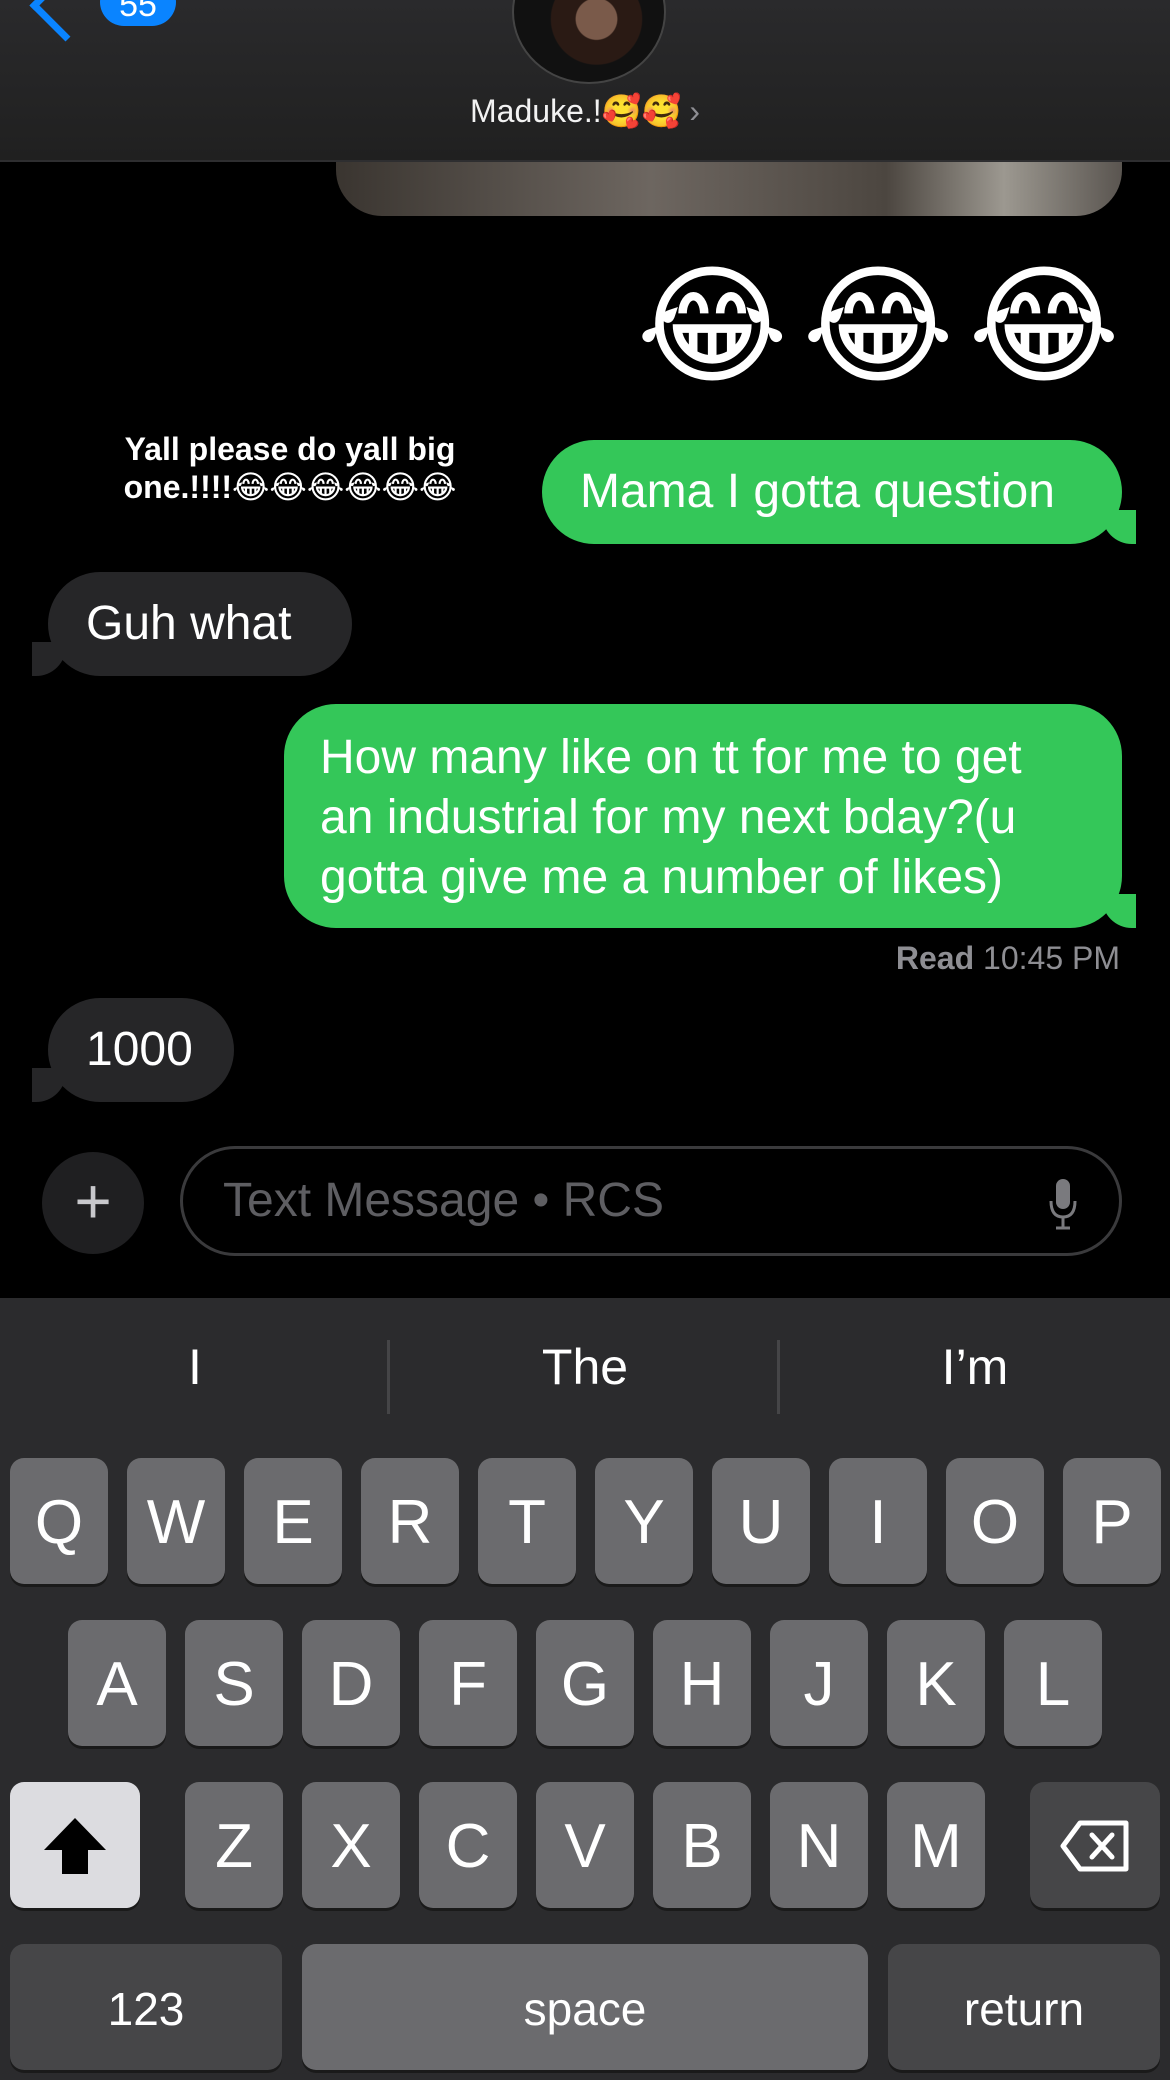 The height and width of the screenshot is (2080, 1170). I want to click on numbers-key: 123, so click(146, 2007).